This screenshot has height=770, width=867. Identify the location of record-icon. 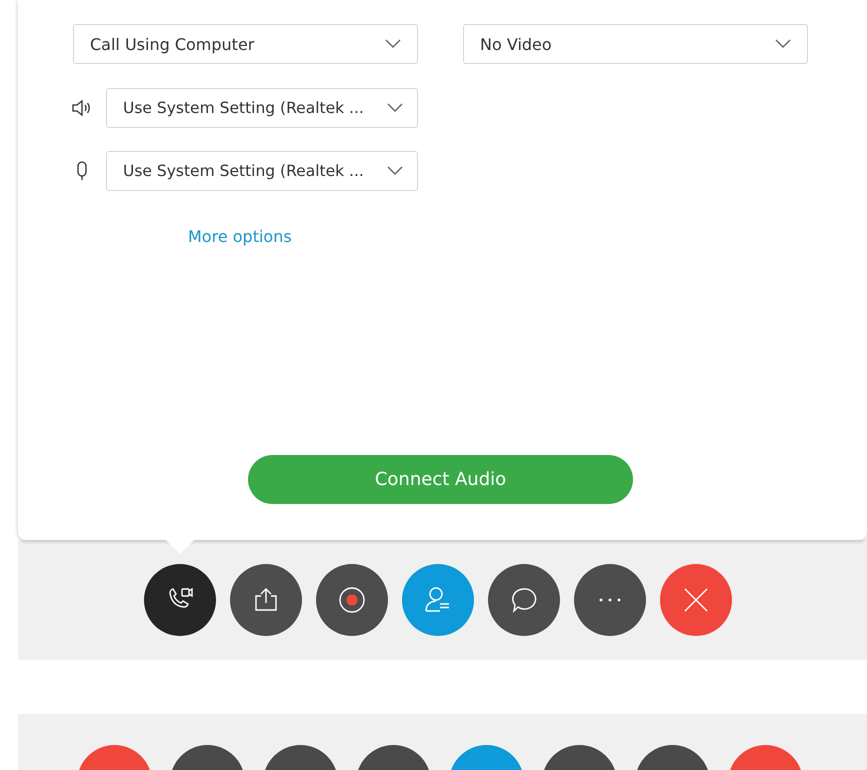
(352, 600).